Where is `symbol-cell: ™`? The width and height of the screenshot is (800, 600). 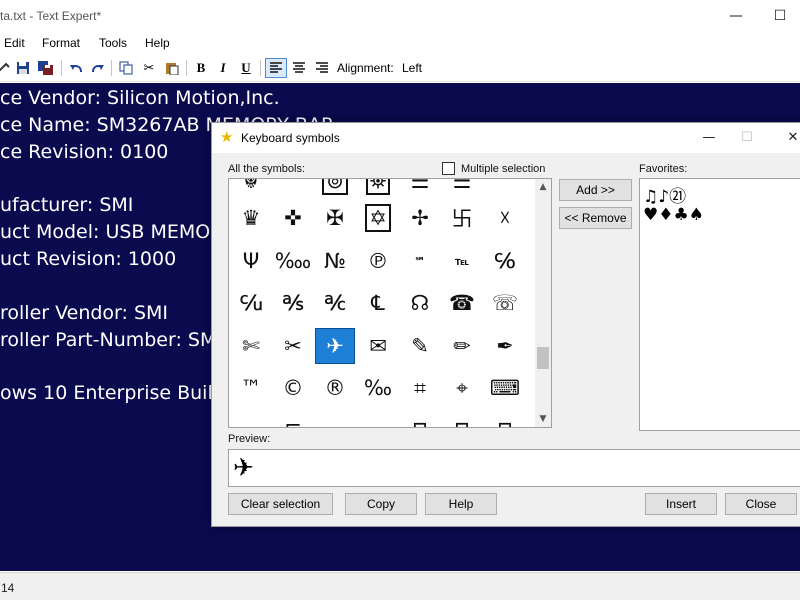 symbol-cell: ™ is located at coordinates (251, 388).